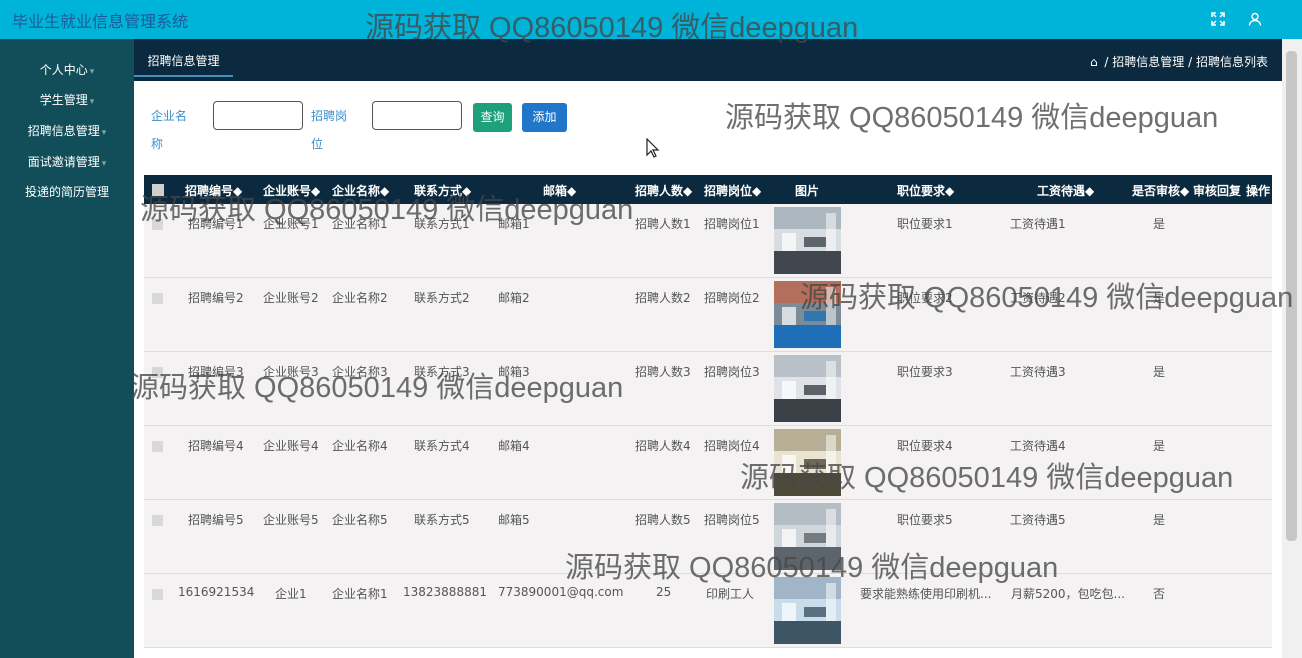  What do you see at coordinates (445, 592) in the screenshot?
I see `cell-contact: 13823888881` at bounding box center [445, 592].